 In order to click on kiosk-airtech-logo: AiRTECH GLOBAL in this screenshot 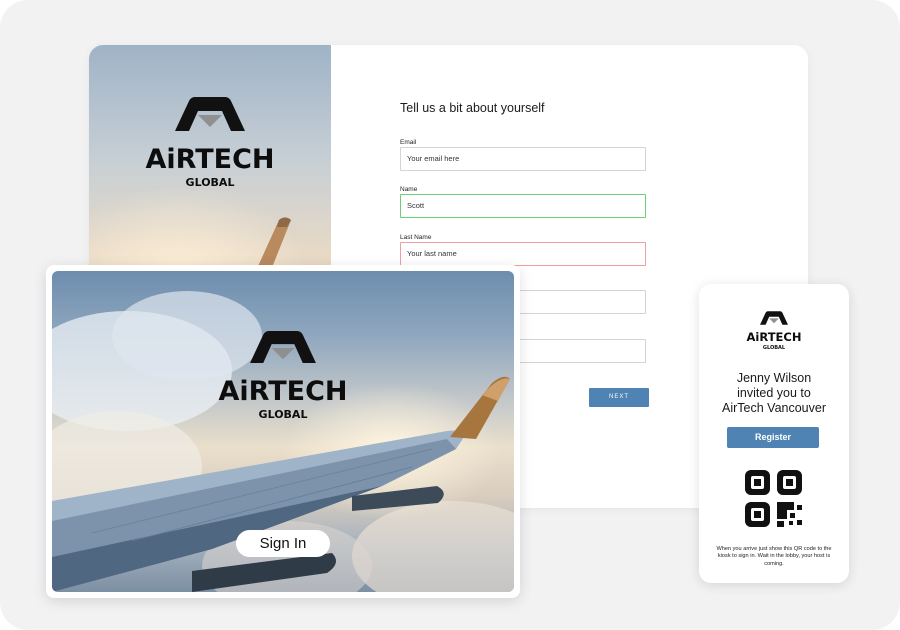, I will do `click(283, 375)`.